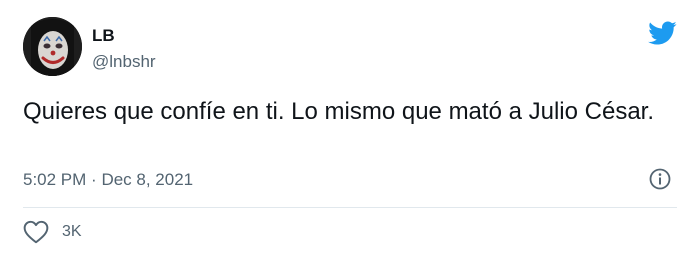 Image resolution: width=700 pixels, height=257 pixels. What do you see at coordinates (55, 179) in the screenshot?
I see `tweet-time: 5:02 PM` at bounding box center [55, 179].